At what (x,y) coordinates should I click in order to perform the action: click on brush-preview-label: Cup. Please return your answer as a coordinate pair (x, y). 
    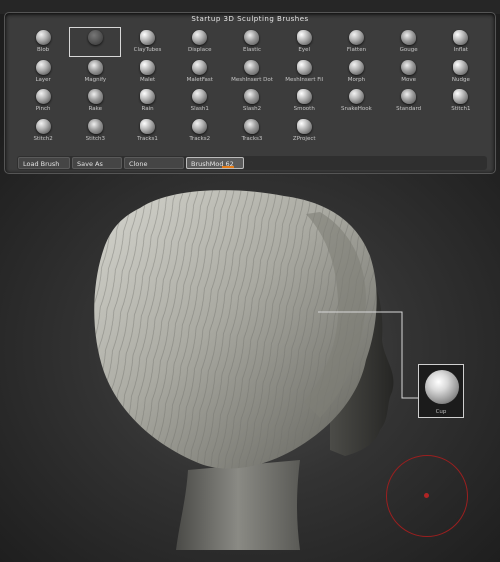
    Looking at the image, I should click on (441, 412).